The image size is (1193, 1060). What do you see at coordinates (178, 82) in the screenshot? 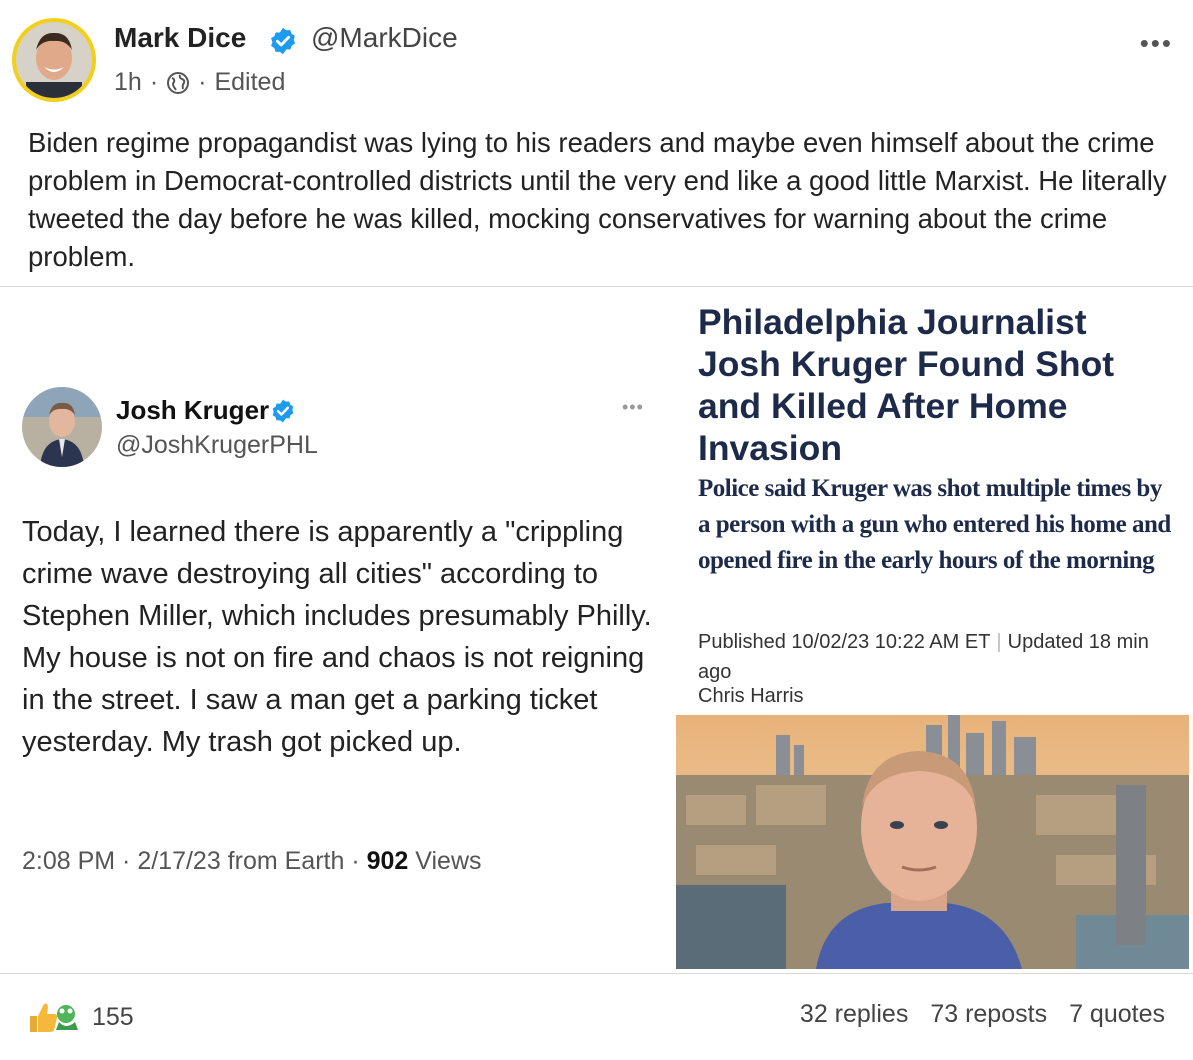
I see `globe-icon` at bounding box center [178, 82].